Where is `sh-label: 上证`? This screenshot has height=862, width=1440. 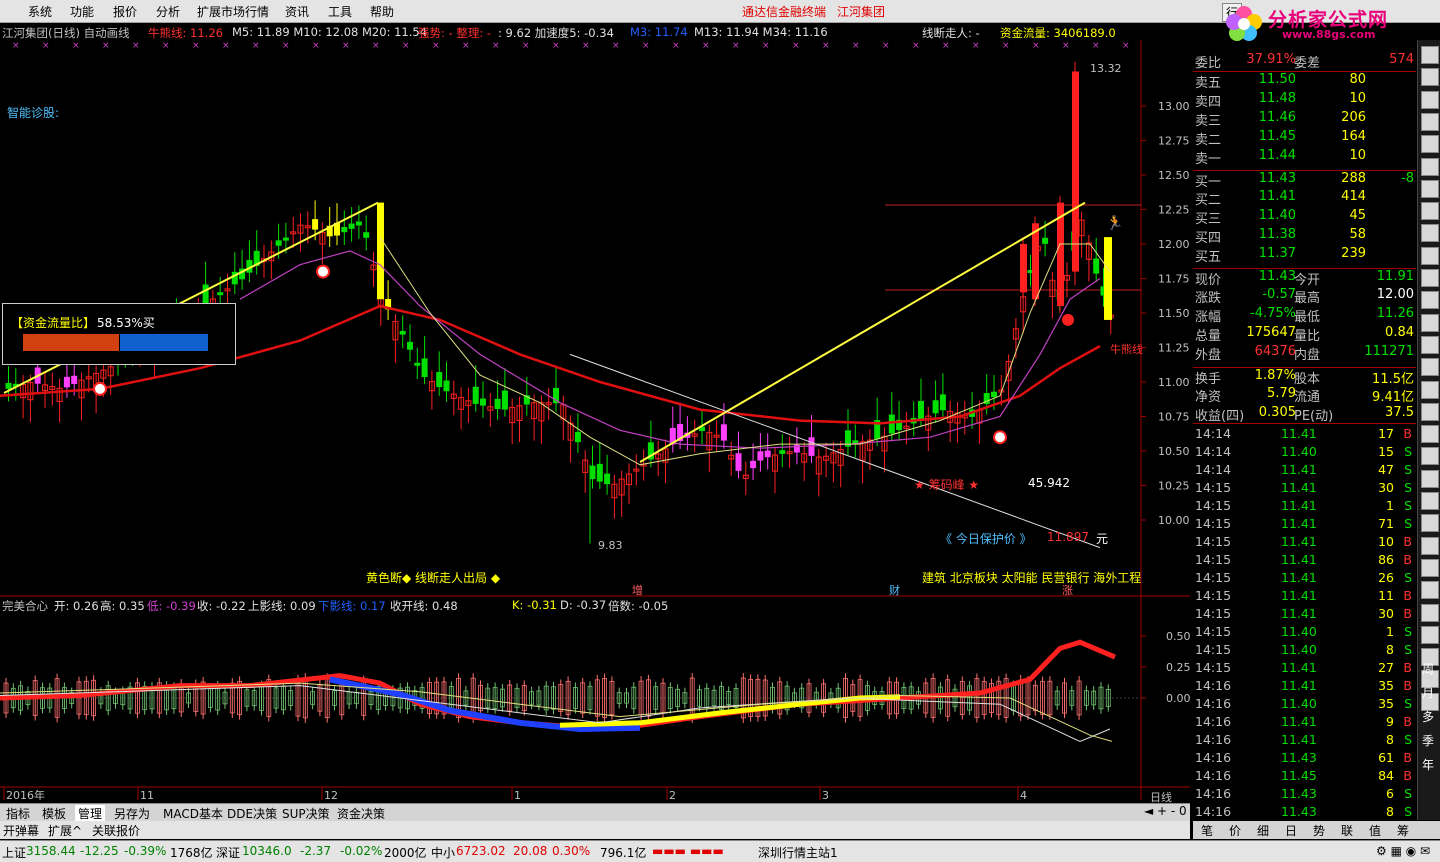
sh-label: 上证 is located at coordinates (14, 852).